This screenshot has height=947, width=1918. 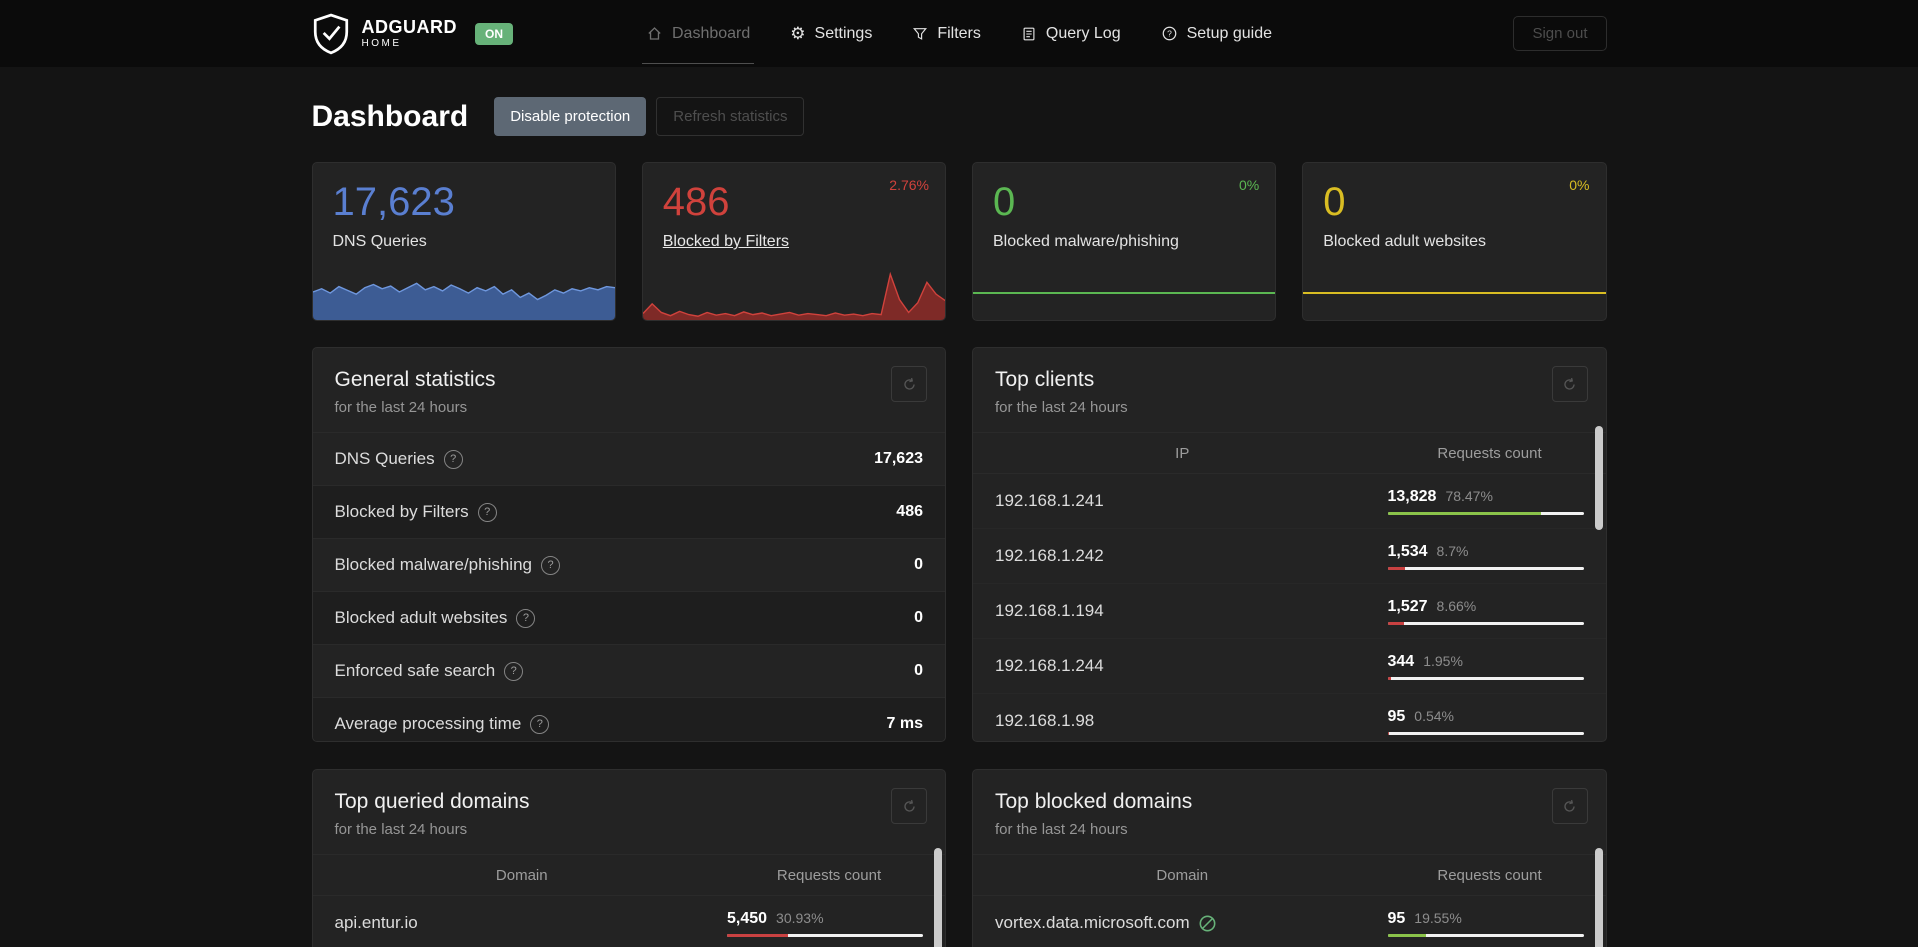 I want to click on filter-funnel-icon, so click(x=920, y=34).